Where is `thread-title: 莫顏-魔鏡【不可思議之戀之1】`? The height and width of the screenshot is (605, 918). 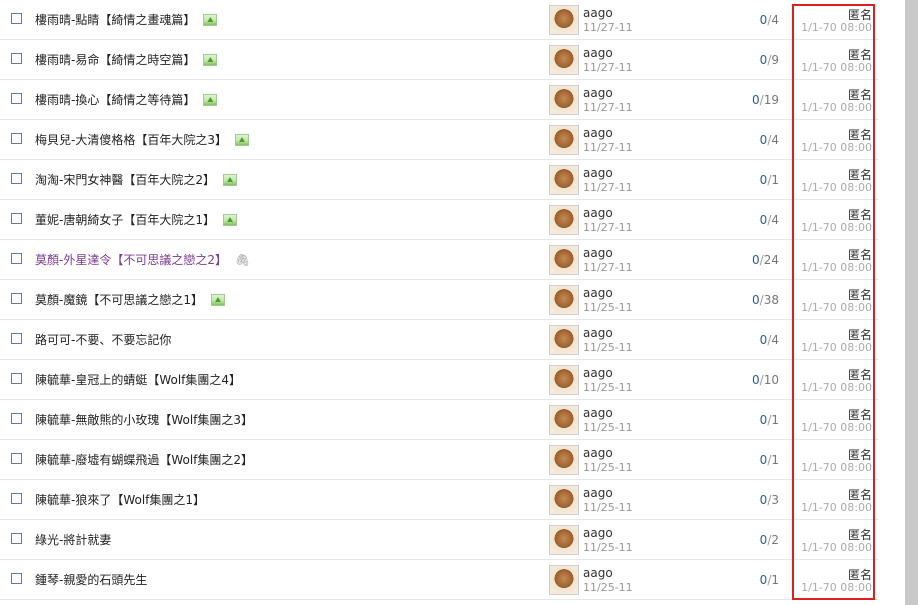
thread-title: 莫顏-魔鏡【不可思議之戀之1】 is located at coordinates (130, 300).